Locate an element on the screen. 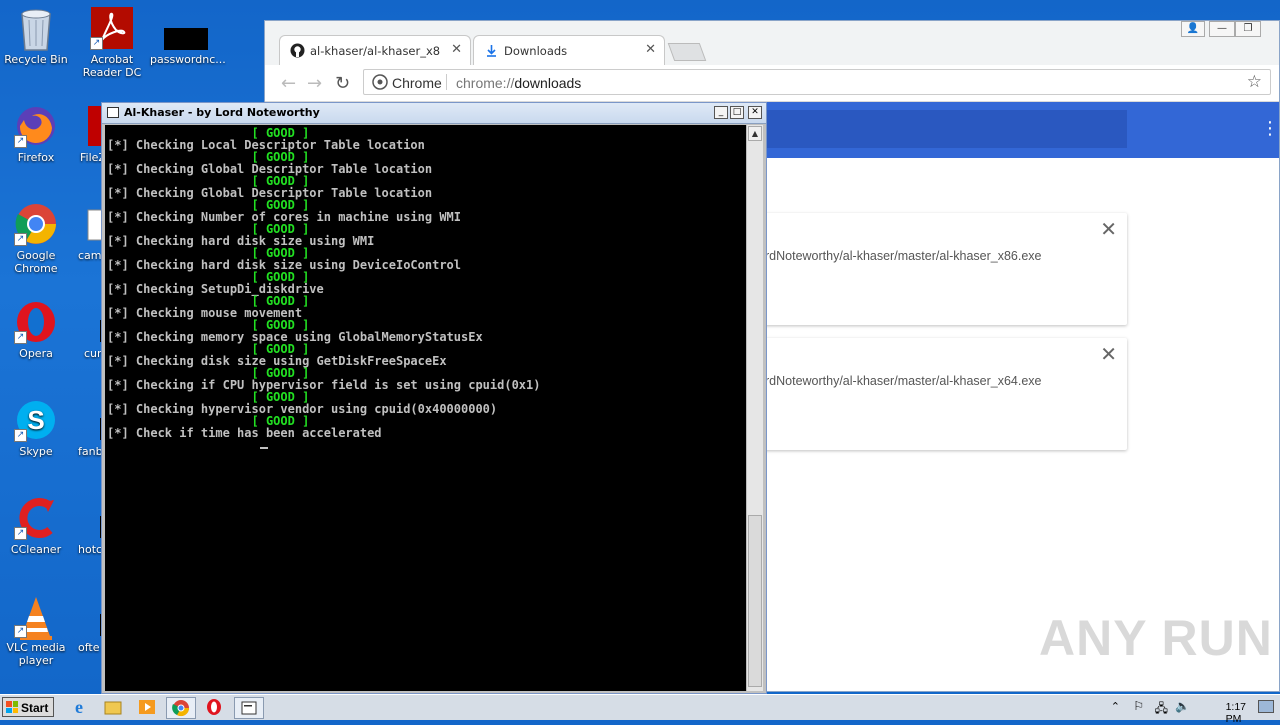 This screenshot has width=1280, height=725. desktop-icon-label: Opera is located at coordinates (36, 353).